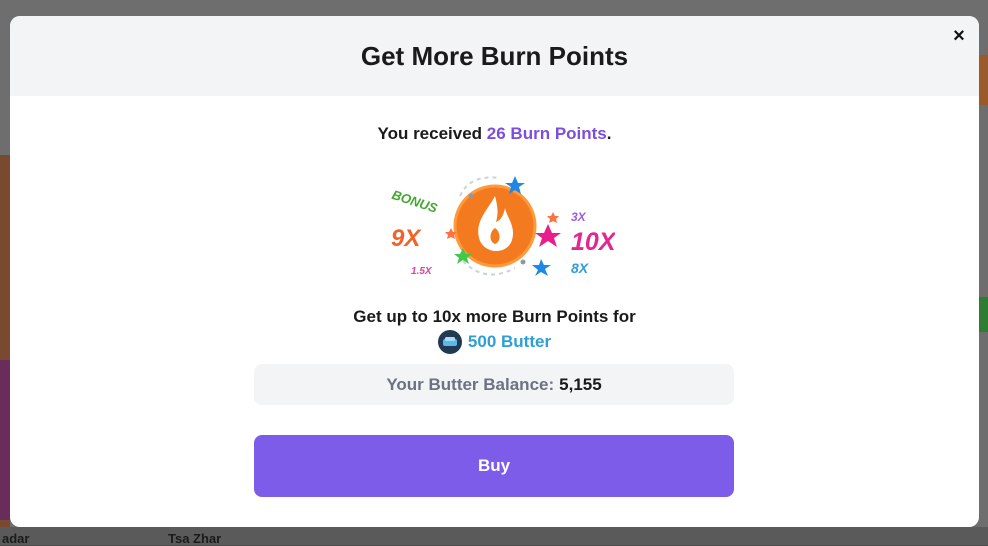 This screenshot has width=988, height=546. I want to click on multiplier-10x-label: 10X, so click(593, 242).